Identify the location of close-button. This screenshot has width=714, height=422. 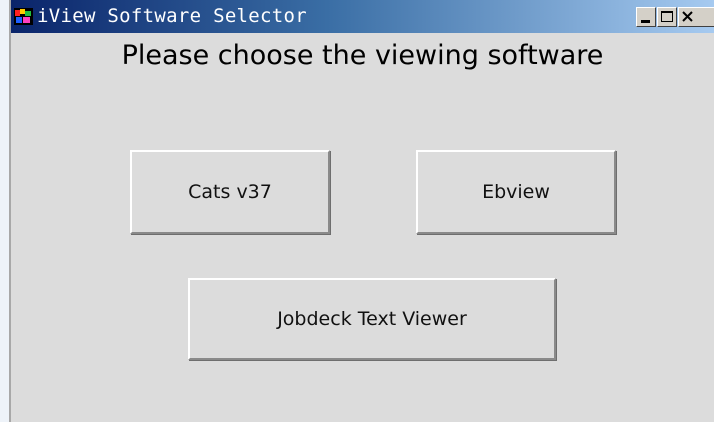
(696, 17).